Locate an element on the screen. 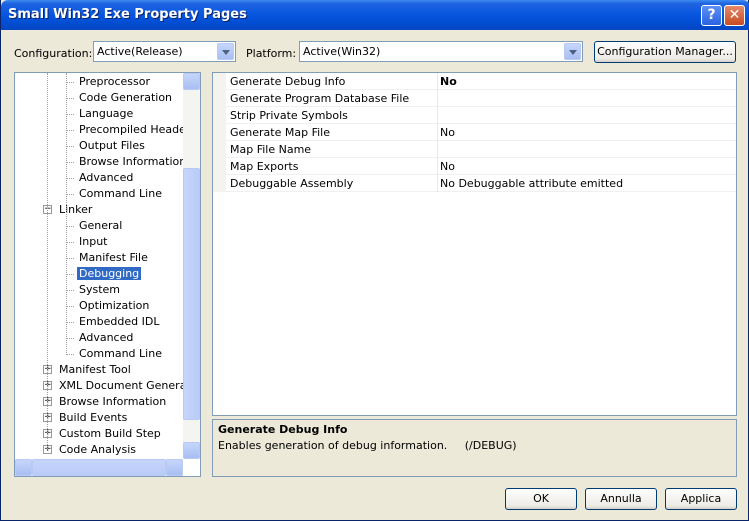 This screenshot has width=749, height=521. tree-item: + XML Document Generator is located at coordinates (121, 386).